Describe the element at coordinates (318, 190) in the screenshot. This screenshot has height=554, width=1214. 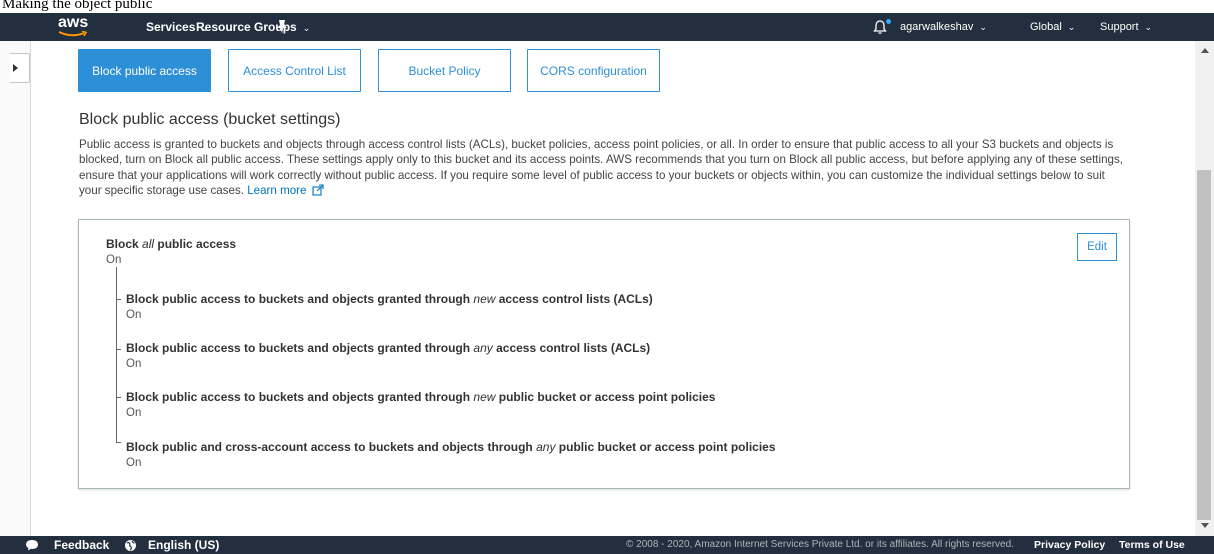
I see `external-link-icon` at that location.